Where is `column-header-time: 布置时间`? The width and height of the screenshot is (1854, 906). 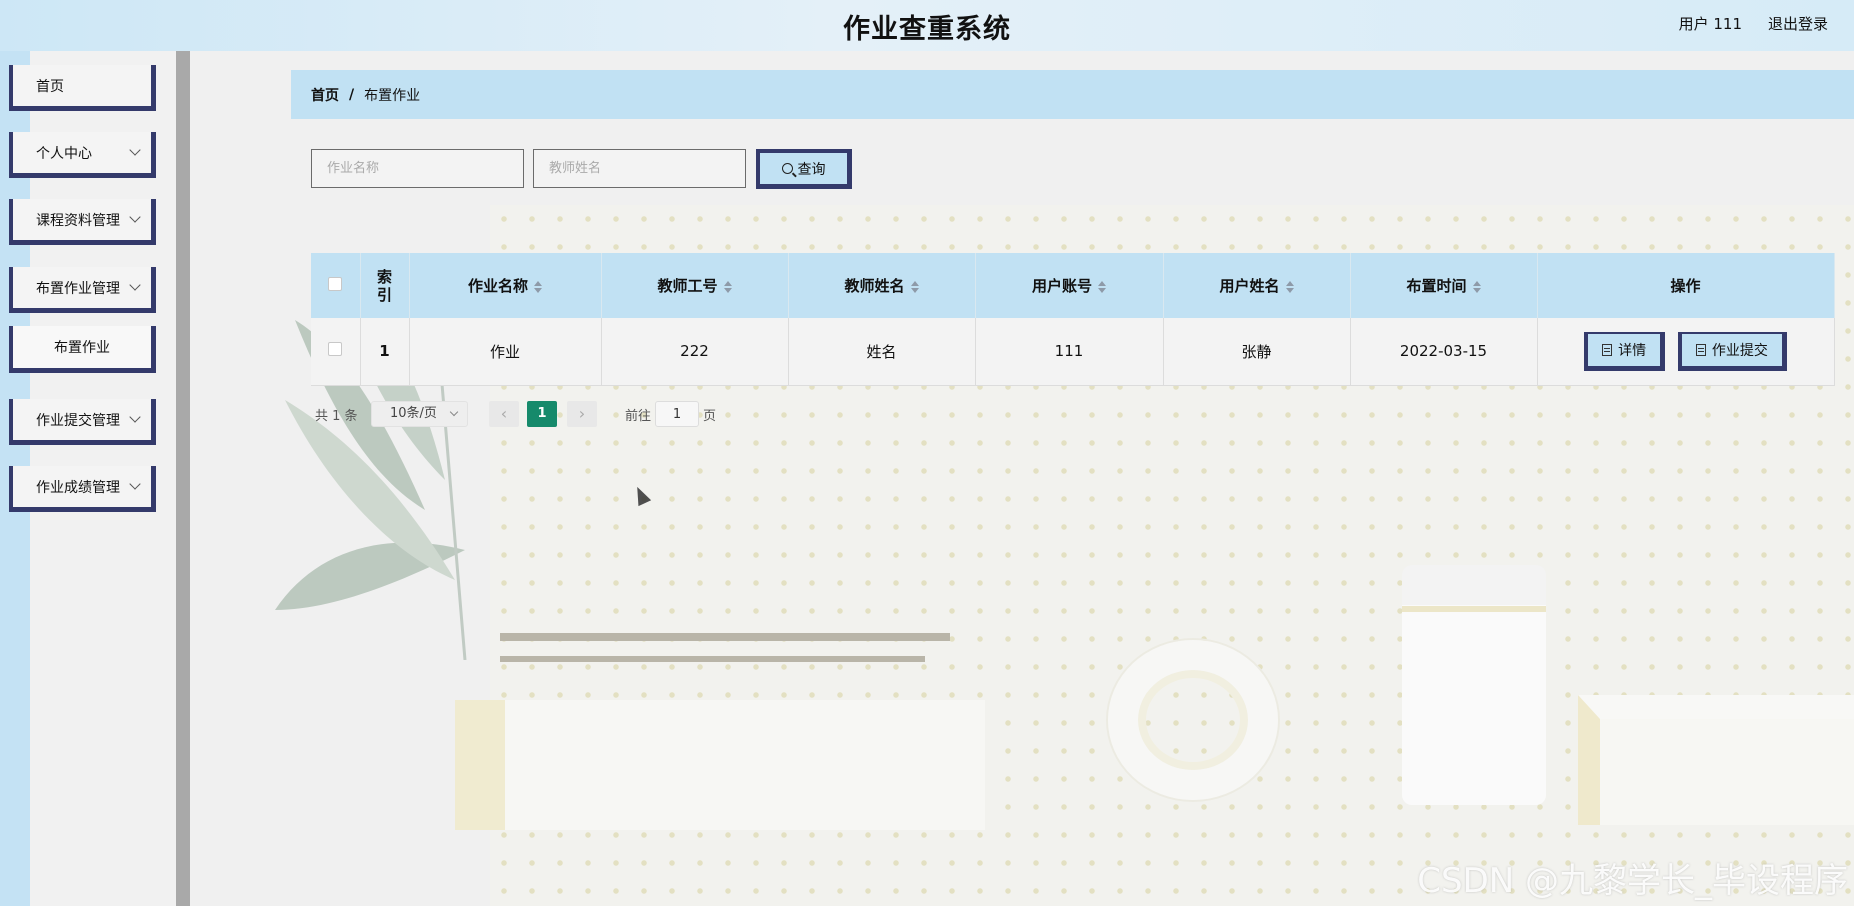
column-header-time: 布置时间 is located at coordinates (1444, 285).